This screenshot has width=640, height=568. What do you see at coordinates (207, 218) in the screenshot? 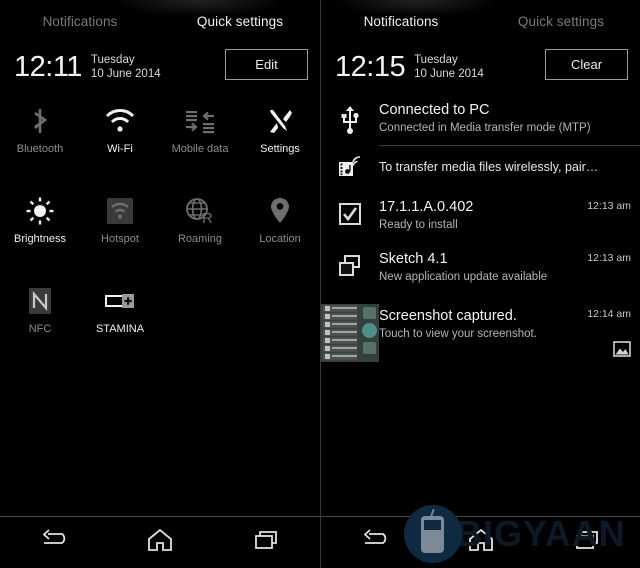
I see `svg-text: R` at bounding box center [207, 218].